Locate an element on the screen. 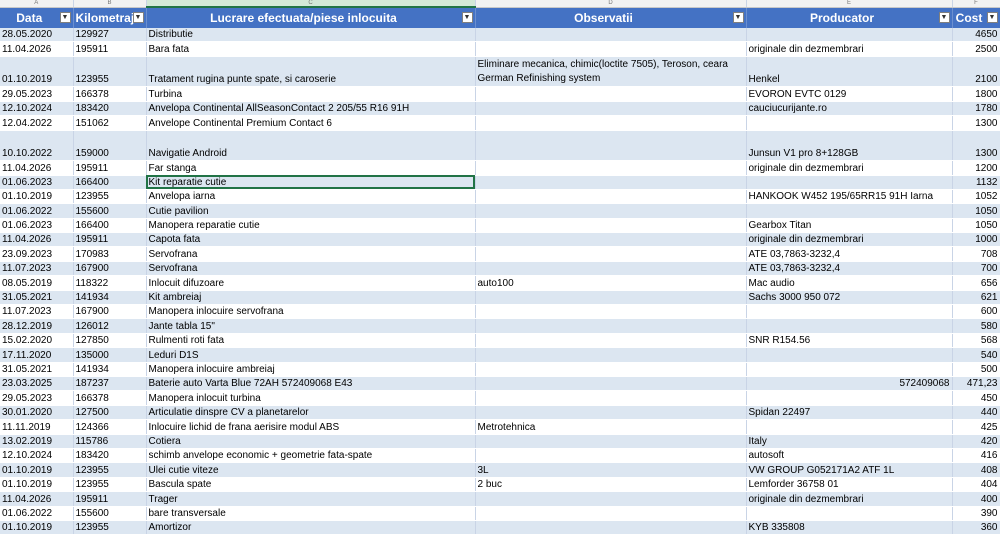  cell-lucrare: Far stanga is located at coordinates (311, 168).